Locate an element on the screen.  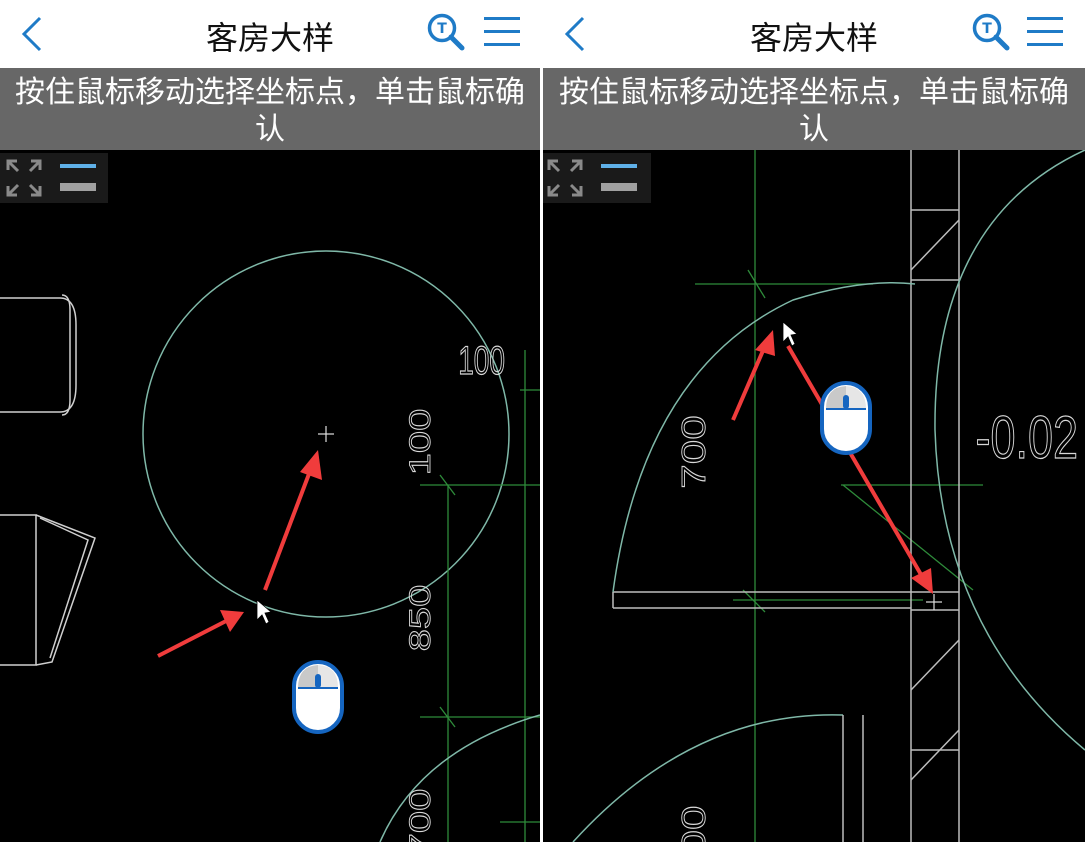
fixture-shape is located at coordinates (48, 480).